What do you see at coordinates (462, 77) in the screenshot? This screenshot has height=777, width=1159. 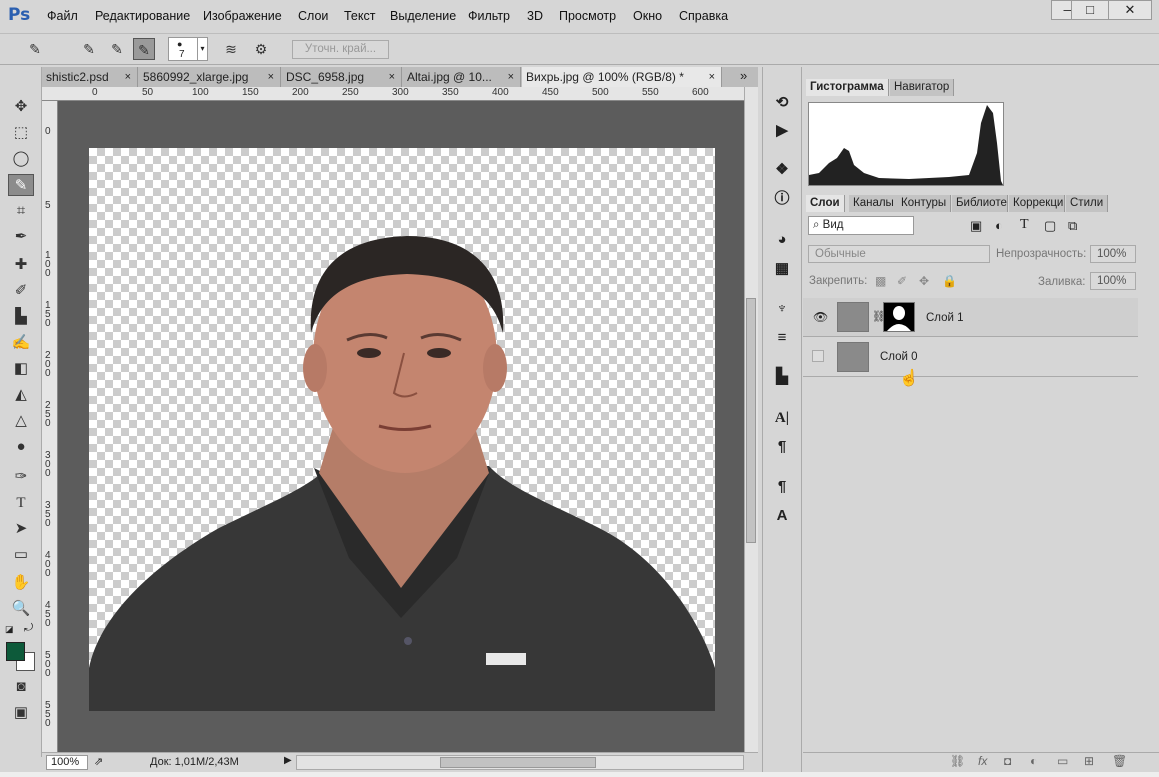 I see `tab-altai: Altai.jpg @ 10... ×` at bounding box center [462, 77].